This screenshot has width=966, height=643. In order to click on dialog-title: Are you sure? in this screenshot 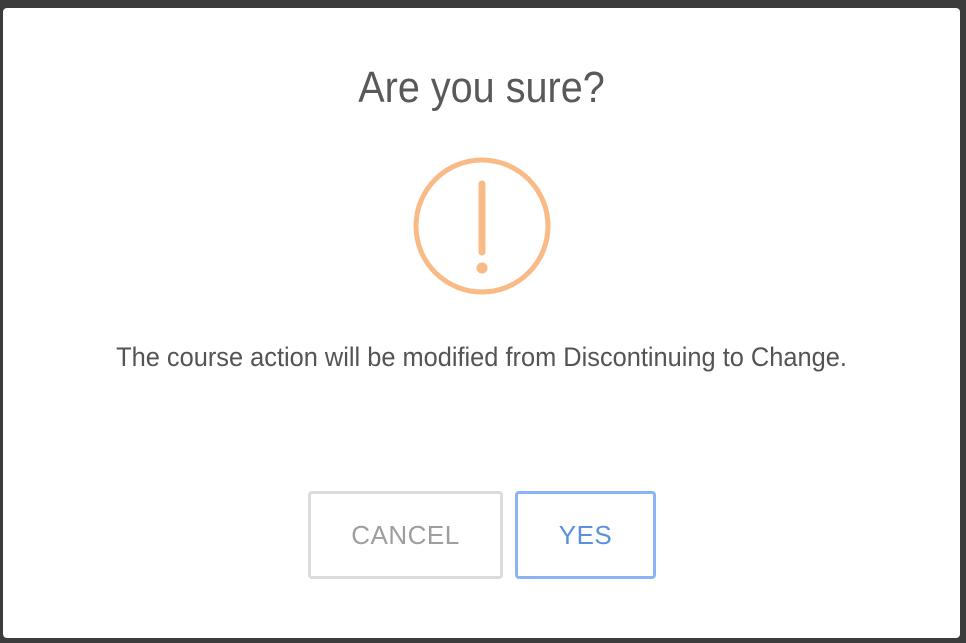, I will do `click(481, 87)`.